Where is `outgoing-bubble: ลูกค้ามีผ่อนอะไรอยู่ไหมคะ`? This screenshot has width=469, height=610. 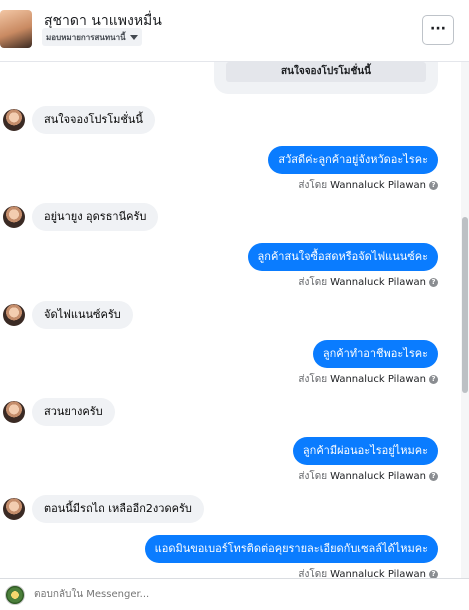
outgoing-bubble: ลูกค้ามีผ่อนอะไรอยู่ไหมคะ is located at coordinates (365, 451).